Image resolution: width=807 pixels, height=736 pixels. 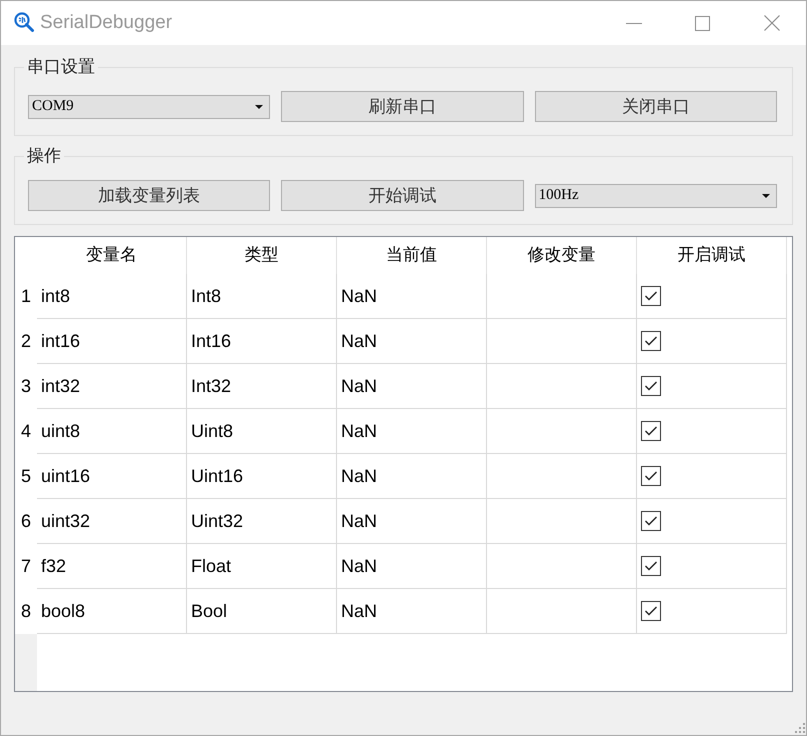 I want to click on table-cell: Int32, so click(x=262, y=386).